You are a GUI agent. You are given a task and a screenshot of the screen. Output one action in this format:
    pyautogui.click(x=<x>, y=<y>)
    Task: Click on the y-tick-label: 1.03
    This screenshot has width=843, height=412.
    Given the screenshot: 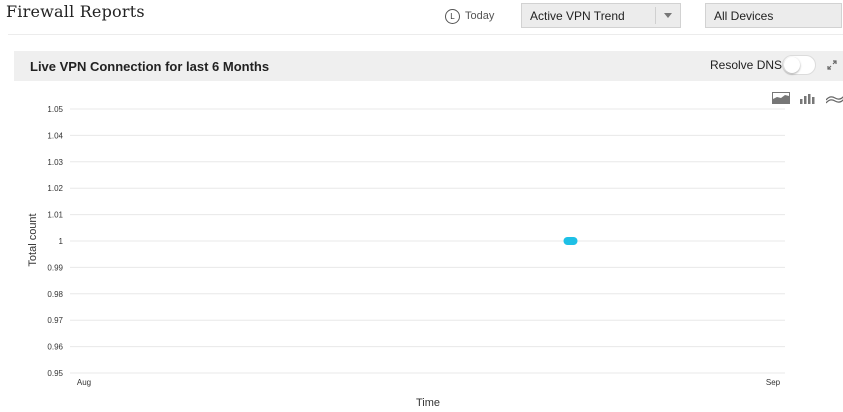 What is the action you would take?
    pyautogui.click(x=55, y=162)
    